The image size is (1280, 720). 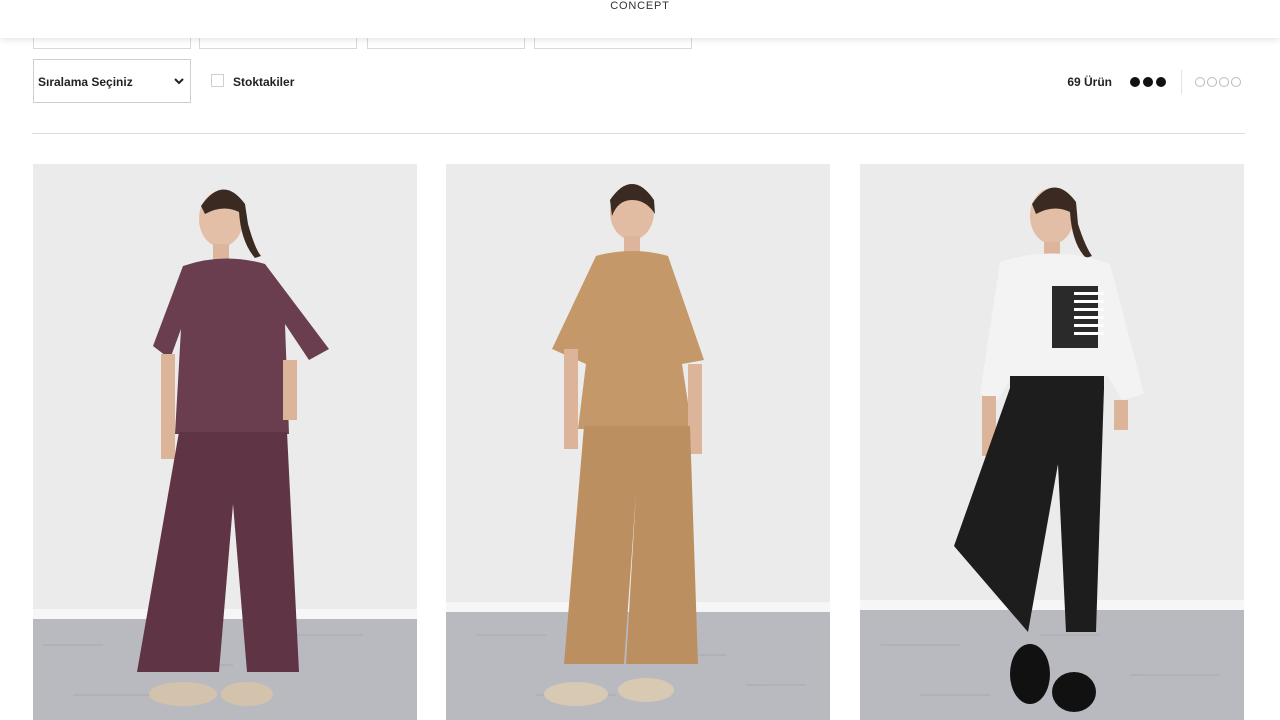 What do you see at coordinates (1149, 82) in the screenshot?
I see `grid-3-column-icon` at bounding box center [1149, 82].